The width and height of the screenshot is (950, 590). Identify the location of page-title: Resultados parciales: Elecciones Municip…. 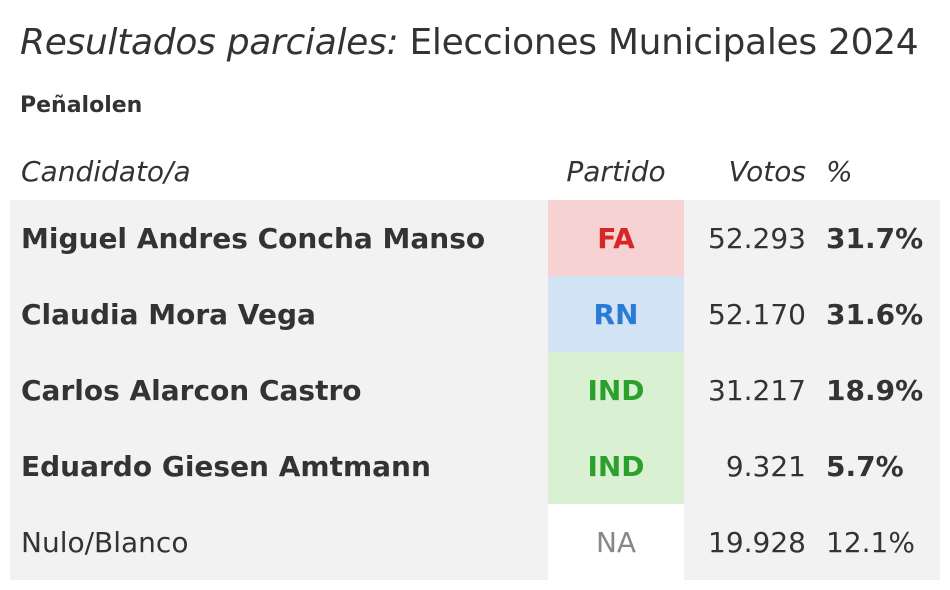
(469, 42).